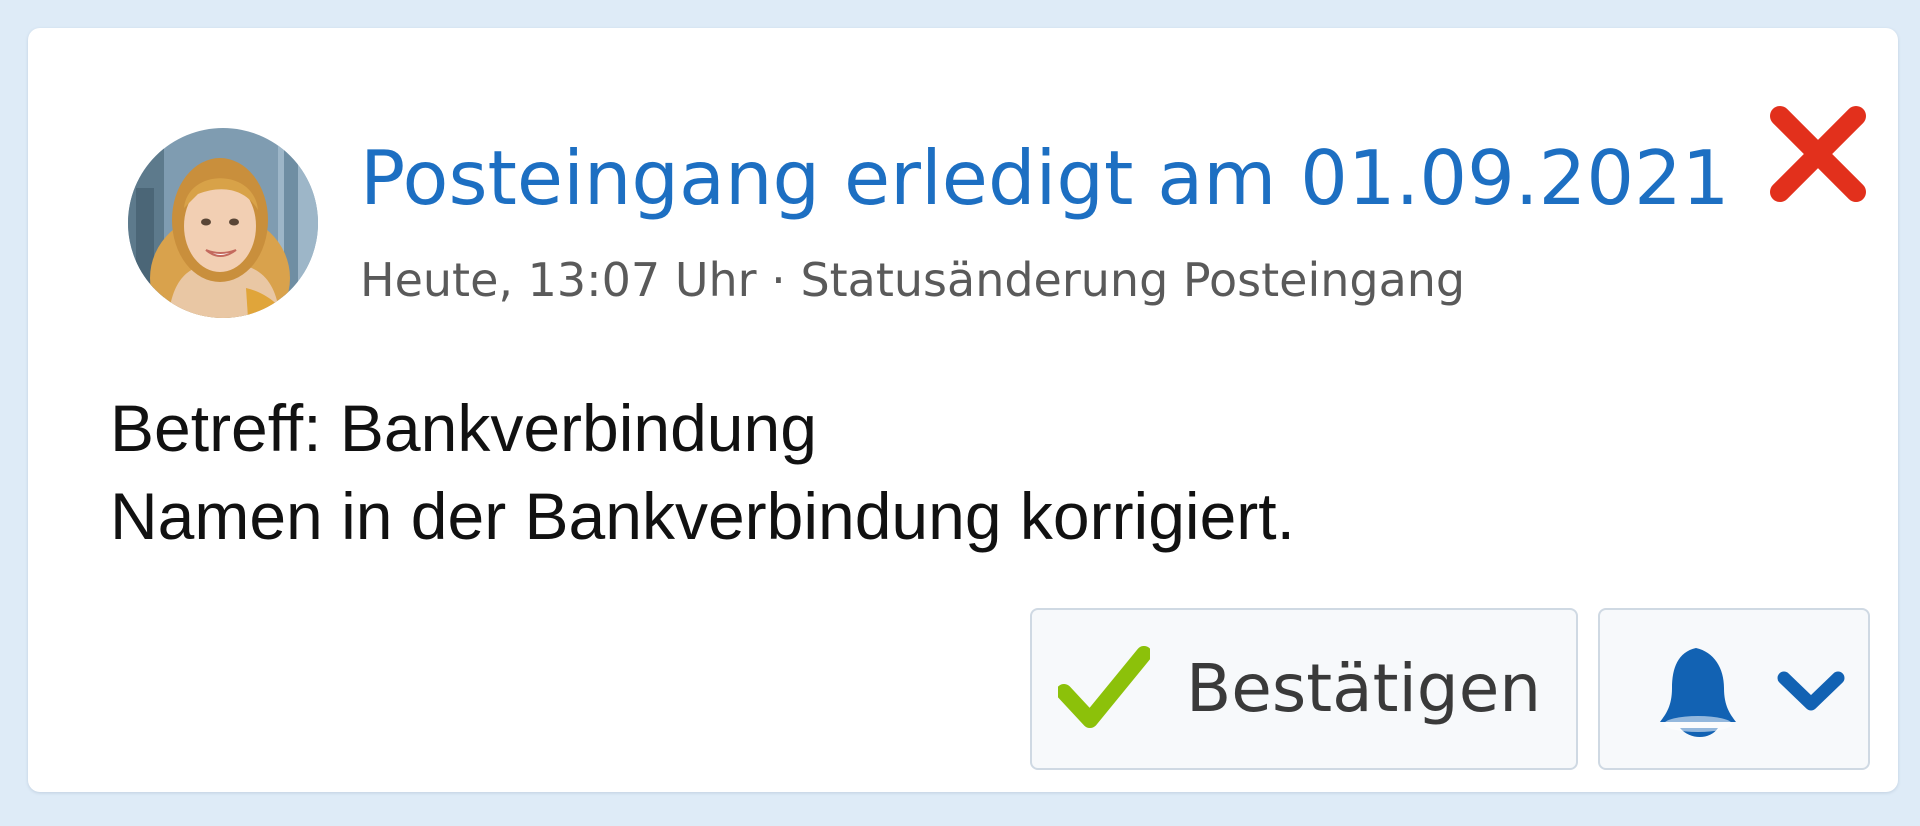  Describe the element at coordinates (1698, 692) in the screenshot. I see `bell-icon` at that location.